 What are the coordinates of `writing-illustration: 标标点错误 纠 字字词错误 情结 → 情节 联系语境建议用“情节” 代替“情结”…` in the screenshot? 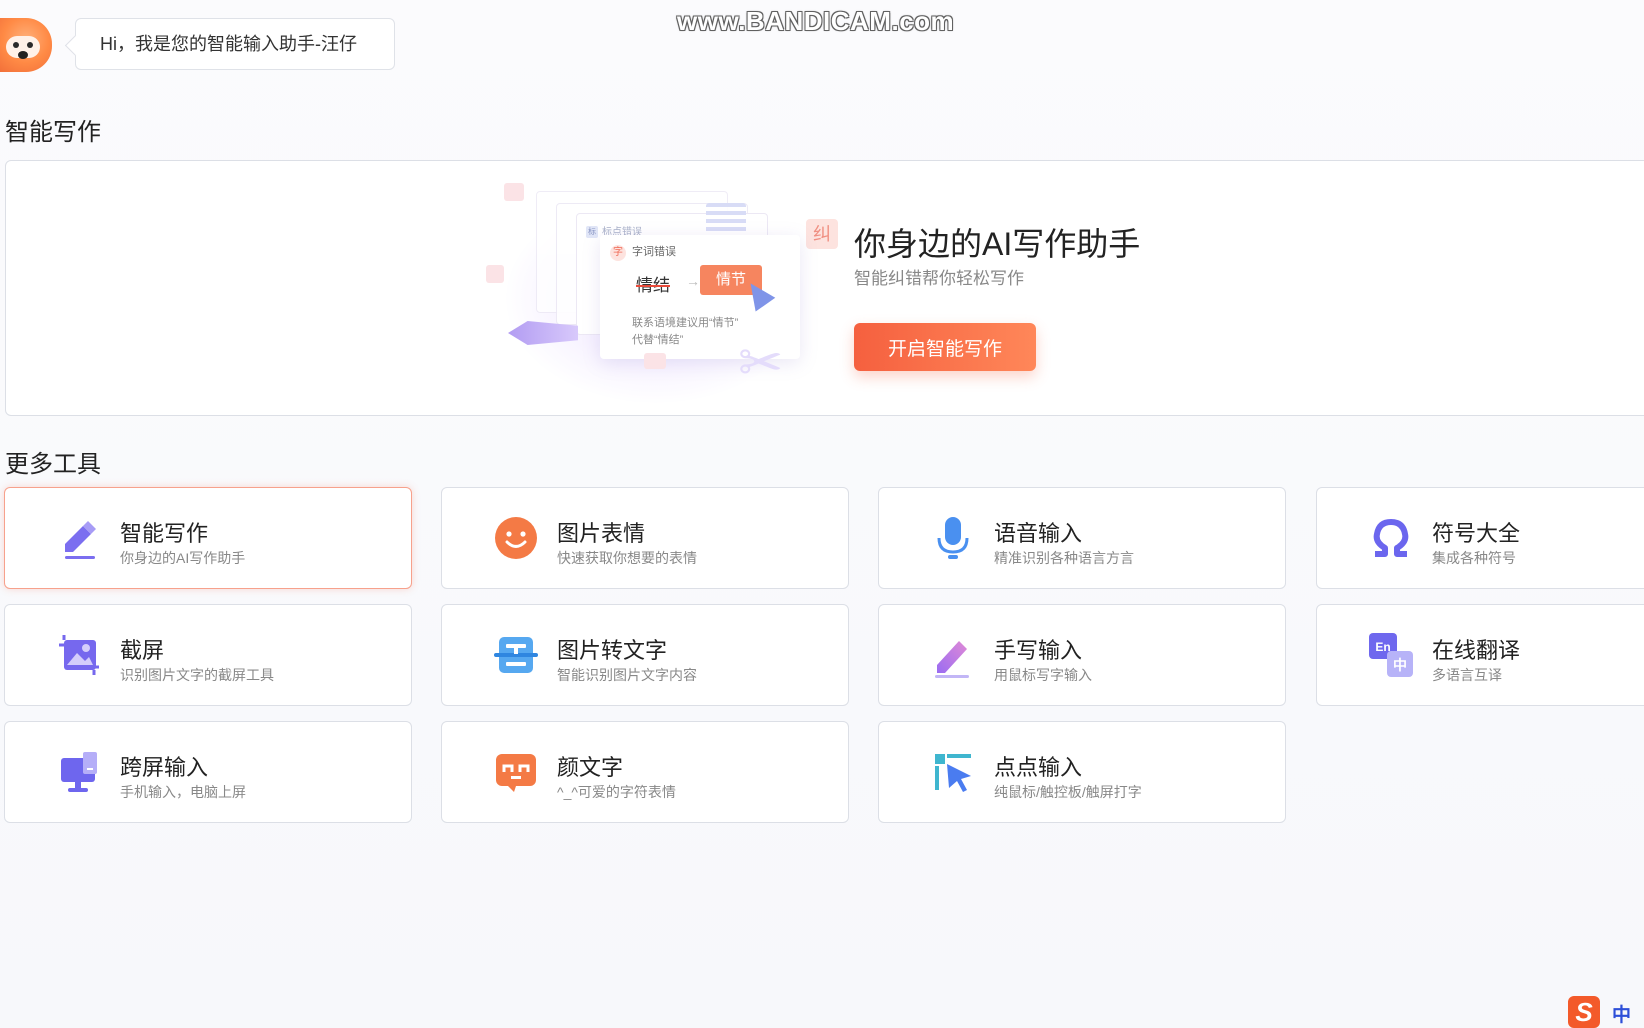 It's located at (666, 291).